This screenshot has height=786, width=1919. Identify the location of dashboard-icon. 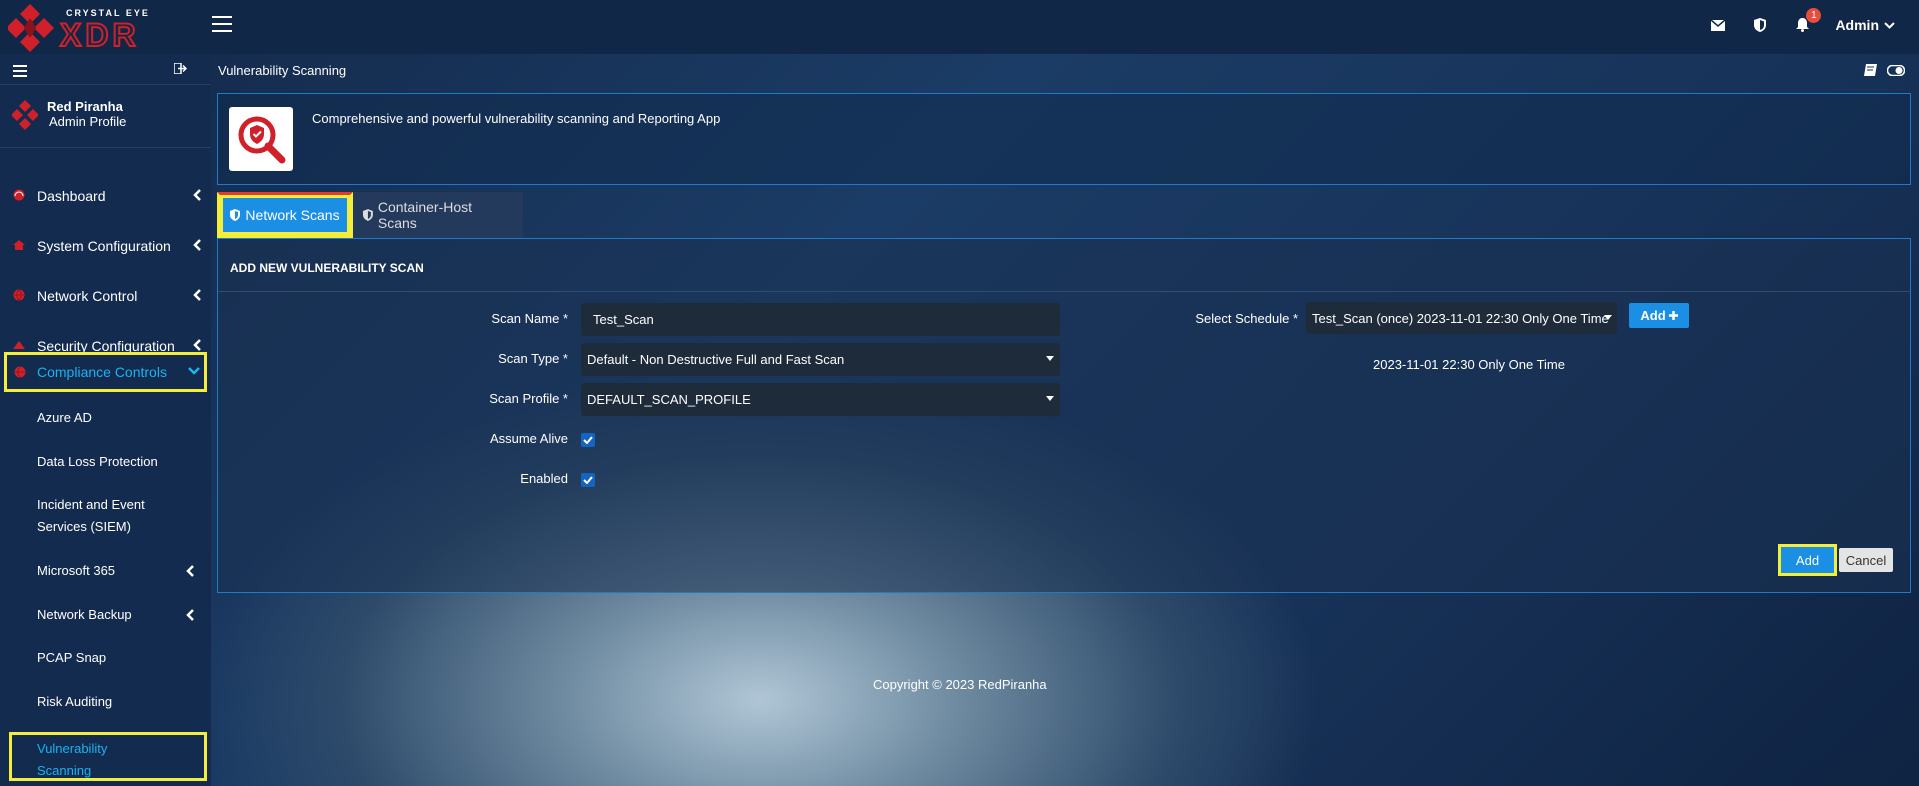
(19, 195).